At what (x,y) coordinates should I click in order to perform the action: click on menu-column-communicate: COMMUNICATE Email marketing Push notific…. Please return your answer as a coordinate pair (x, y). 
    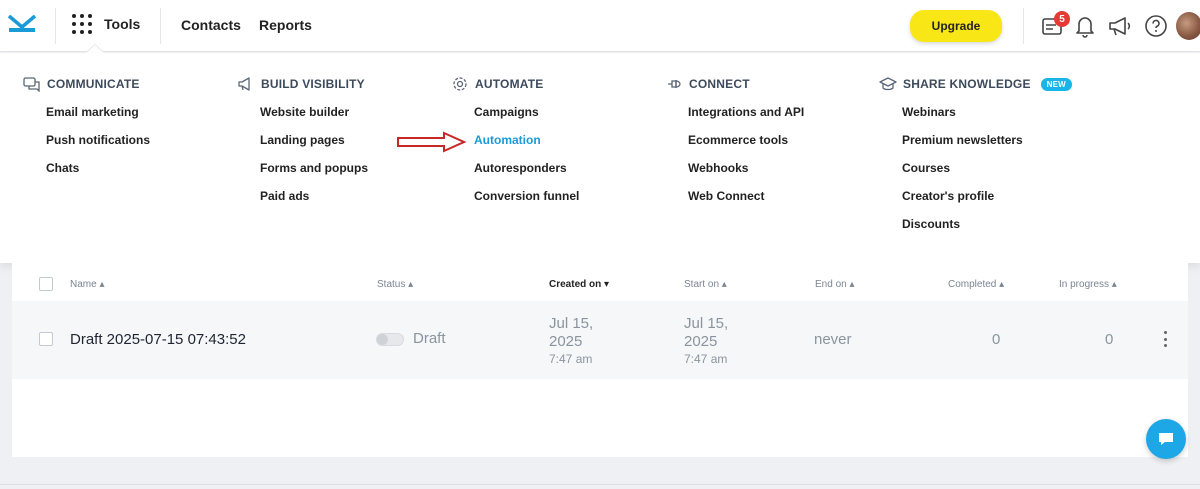
    Looking at the image, I should click on (86, 131).